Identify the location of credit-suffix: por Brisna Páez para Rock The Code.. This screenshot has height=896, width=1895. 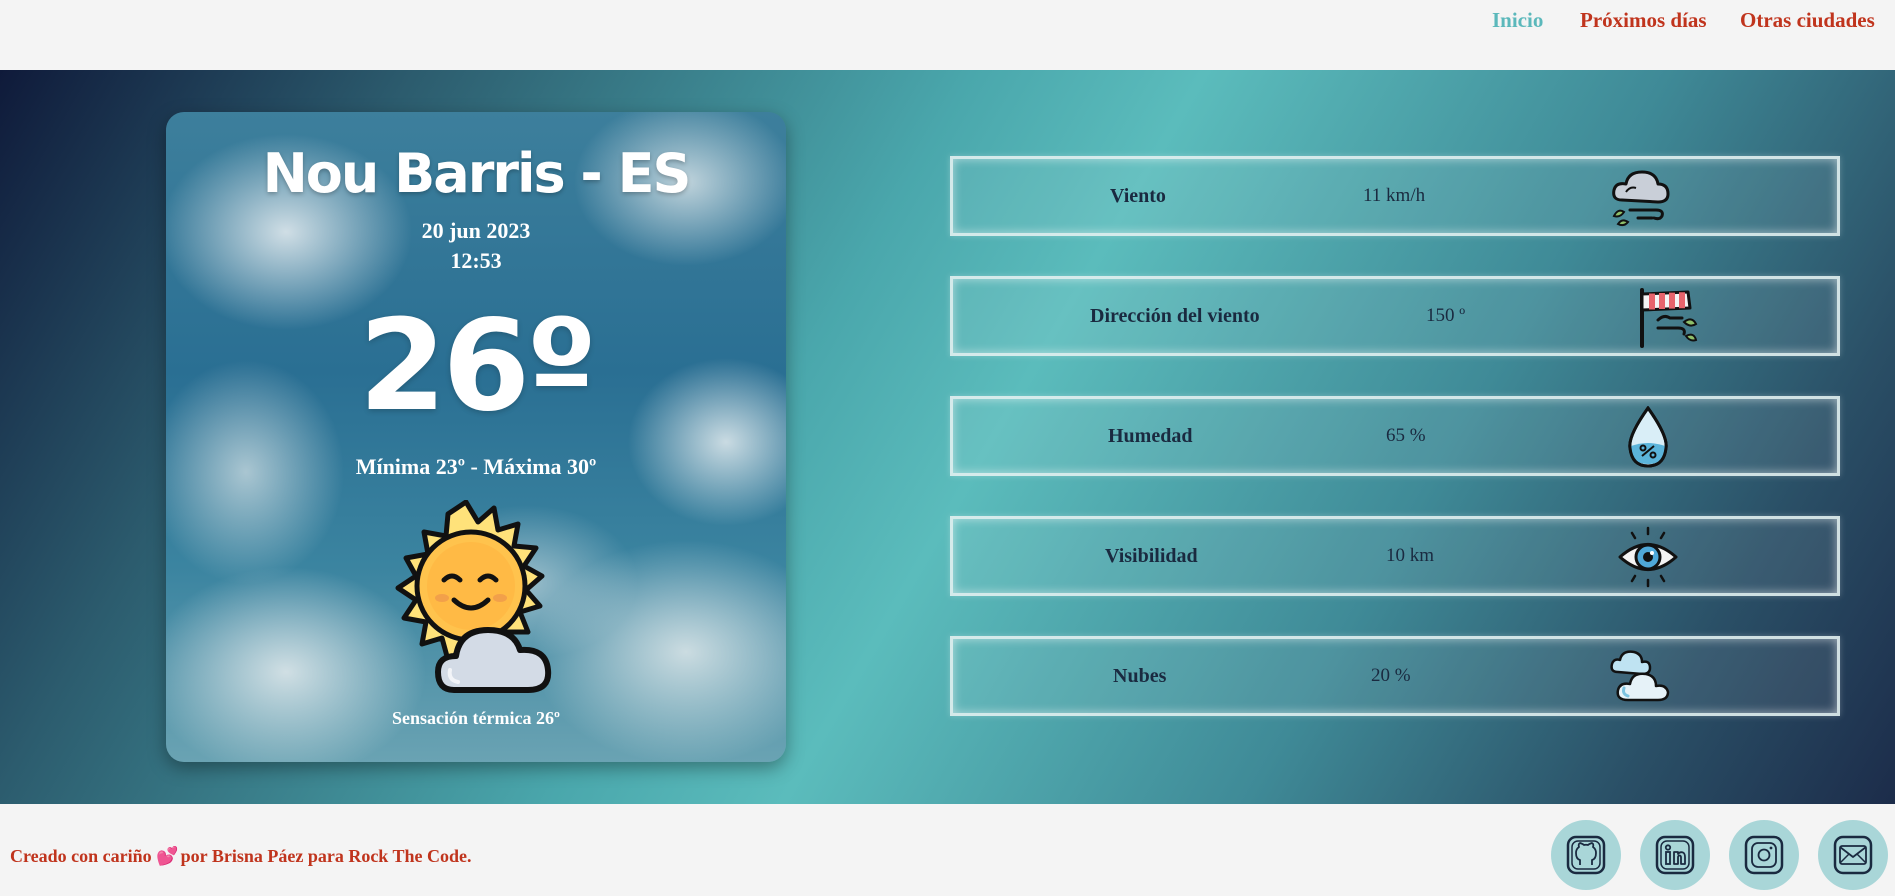
(326, 856).